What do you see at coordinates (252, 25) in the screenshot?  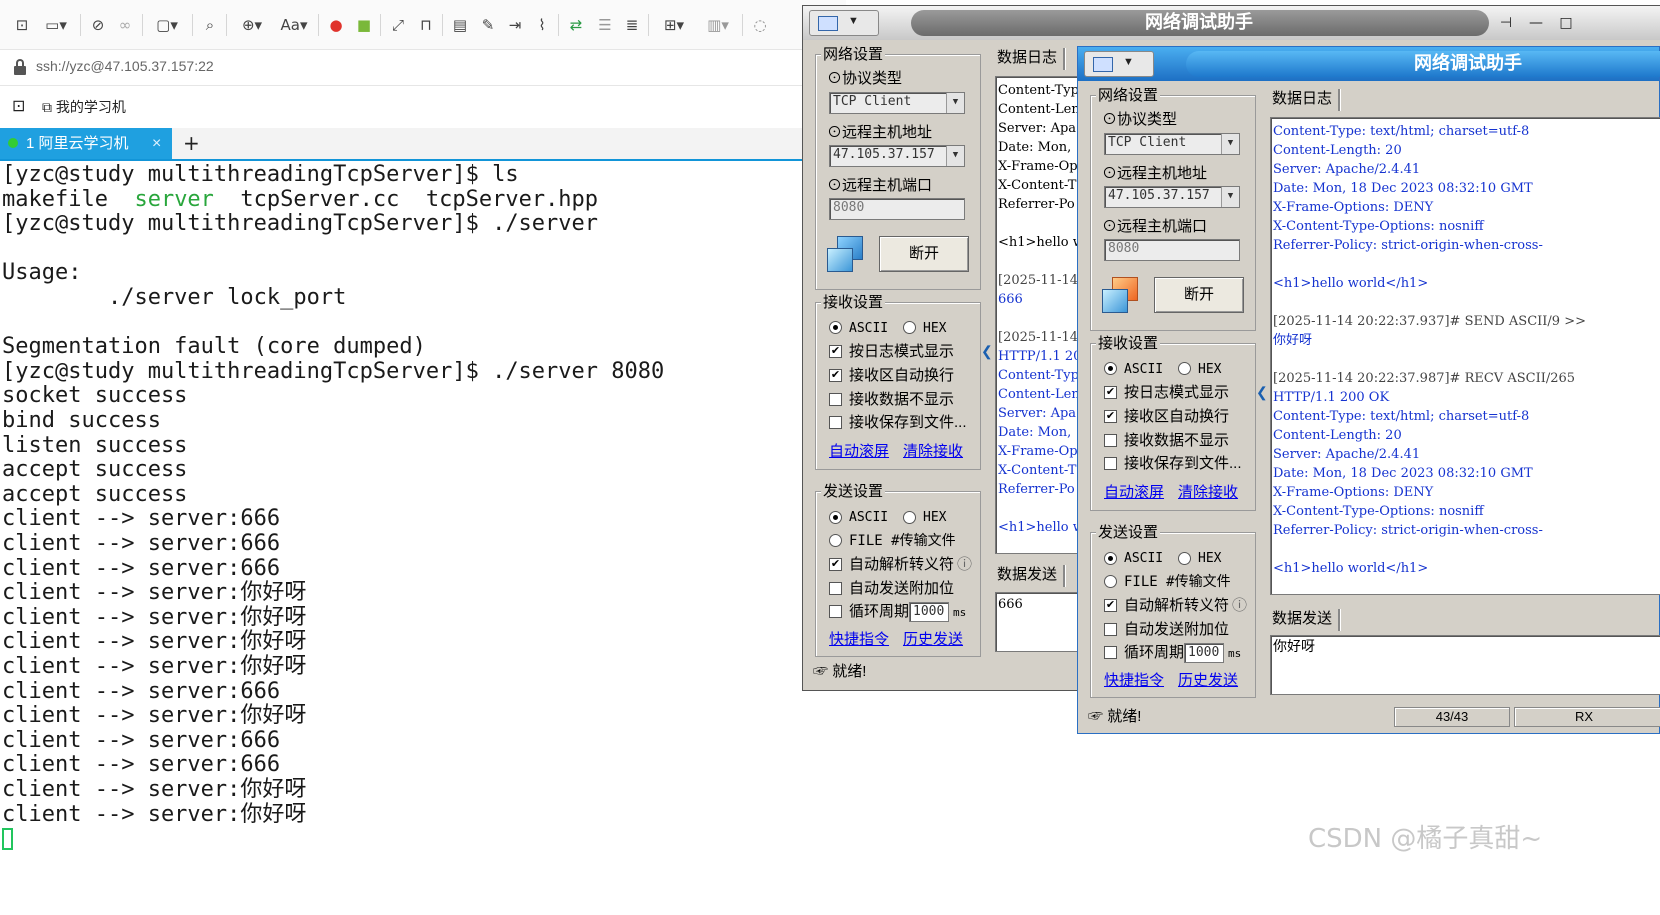 I see `globe-icon: ⊕▾` at bounding box center [252, 25].